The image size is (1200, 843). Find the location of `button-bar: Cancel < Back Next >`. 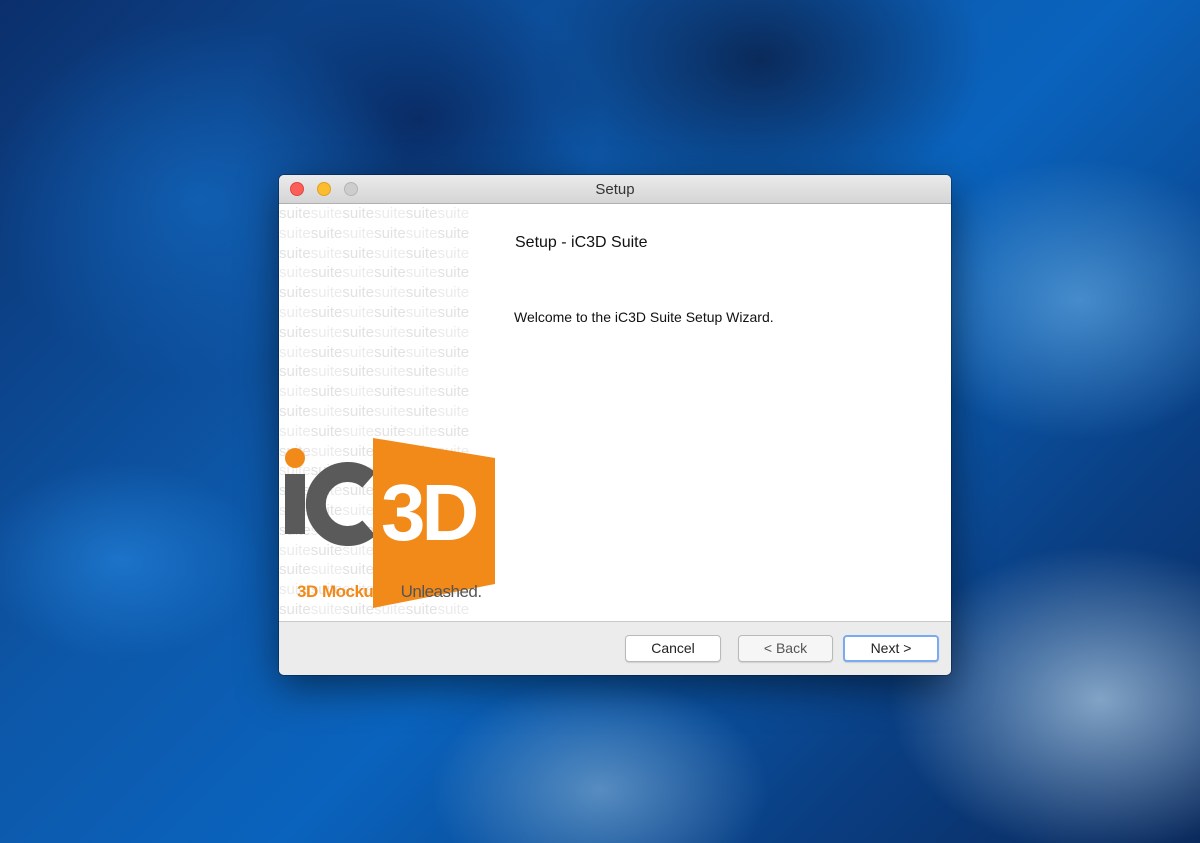

button-bar: Cancel < Back Next > is located at coordinates (615, 648).